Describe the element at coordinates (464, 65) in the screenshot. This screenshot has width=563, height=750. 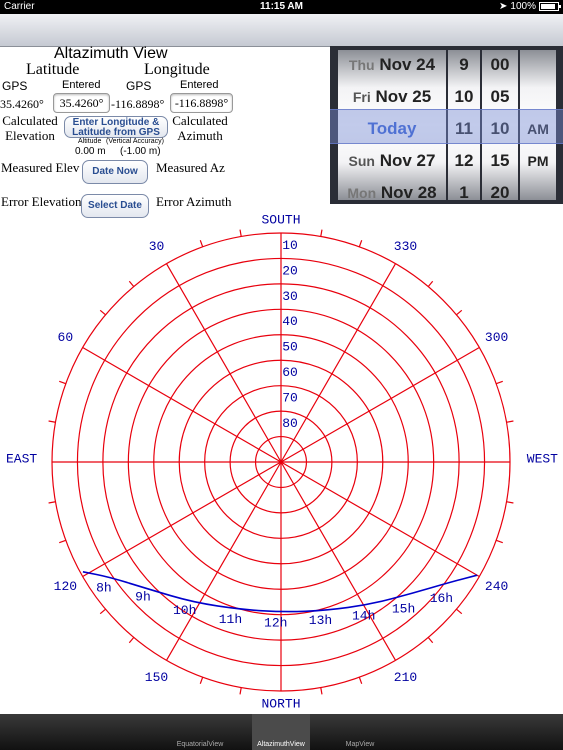
I see `picker-hour-row: 9` at that location.